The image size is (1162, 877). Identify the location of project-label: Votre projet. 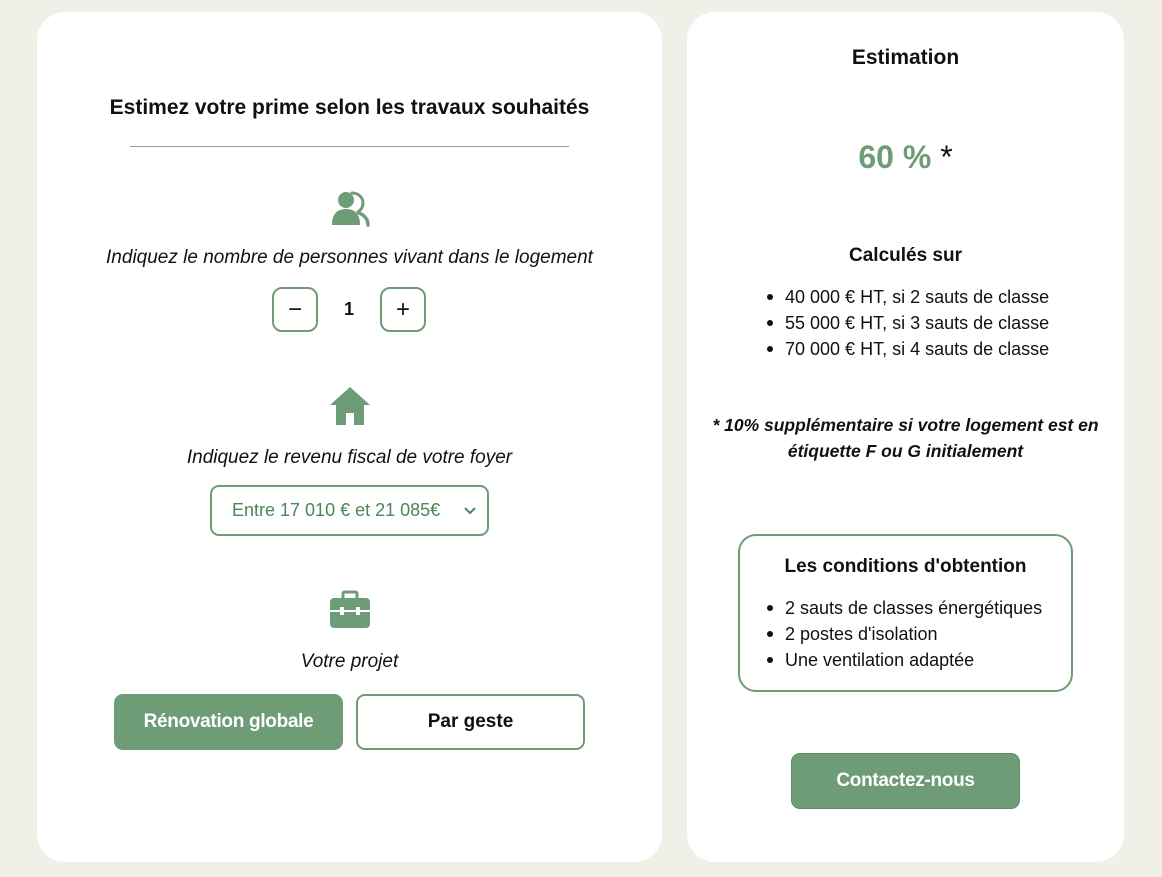
(349, 661).